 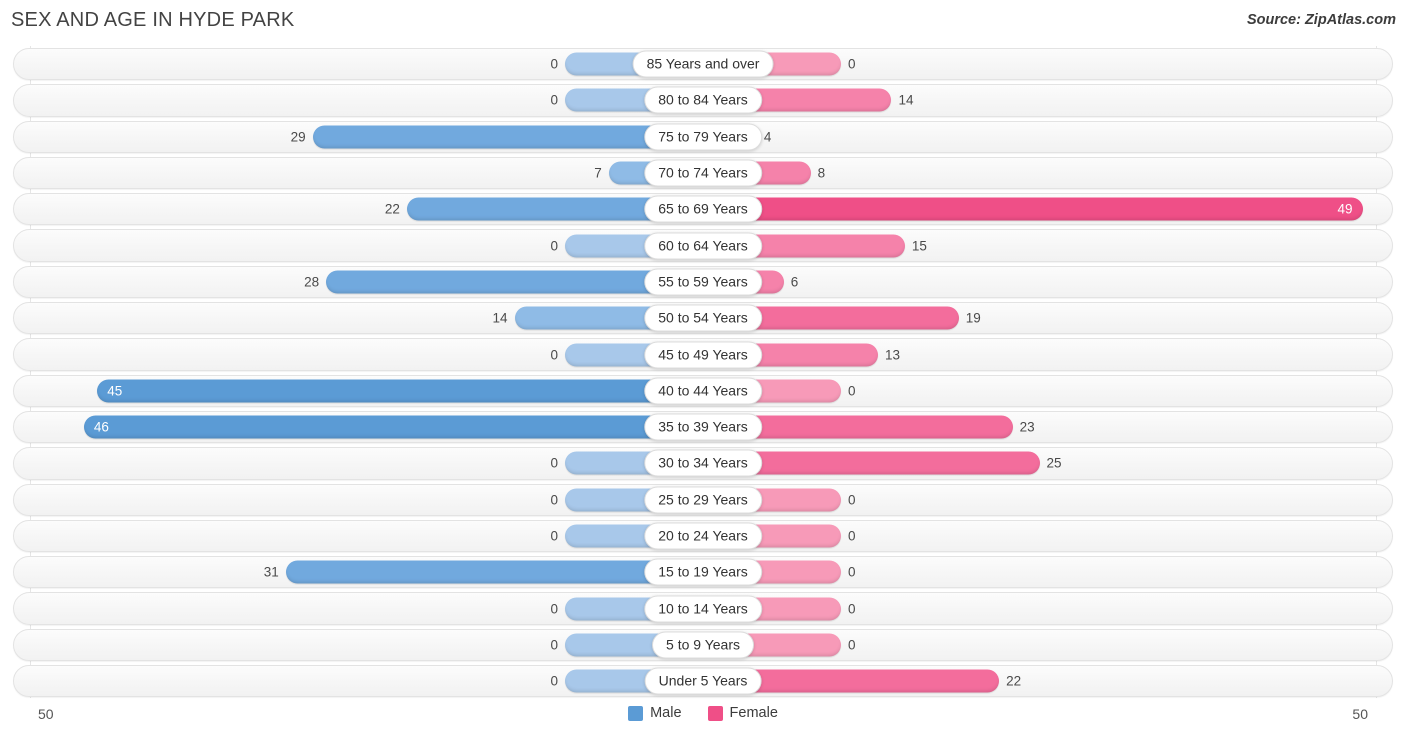 I want to click on age-group-label: 20 to 24 Years, so click(x=703, y=536).